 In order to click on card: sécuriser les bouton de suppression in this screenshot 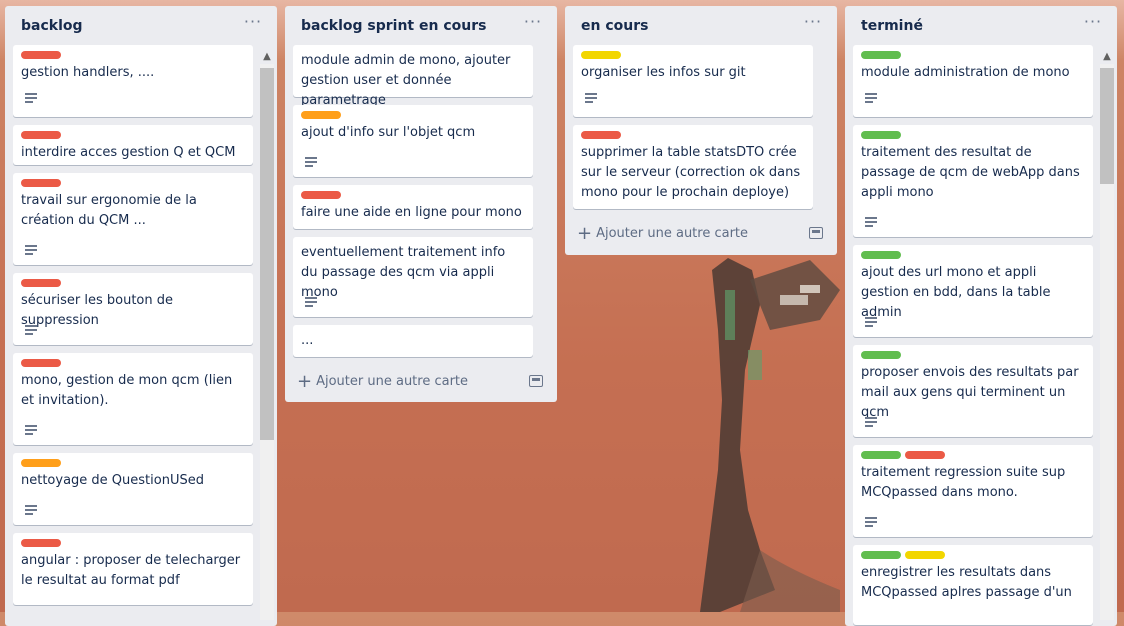, I will do `click(133, 309)`.